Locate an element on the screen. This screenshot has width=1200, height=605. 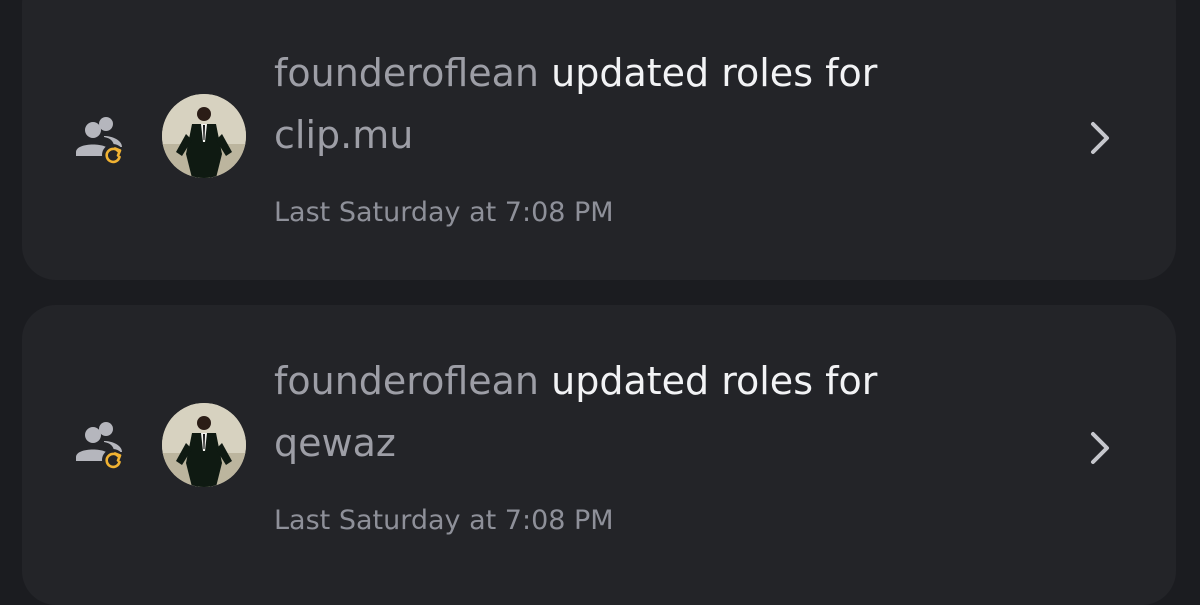
target-username: clip.mu is located at coordinates (343, 135).